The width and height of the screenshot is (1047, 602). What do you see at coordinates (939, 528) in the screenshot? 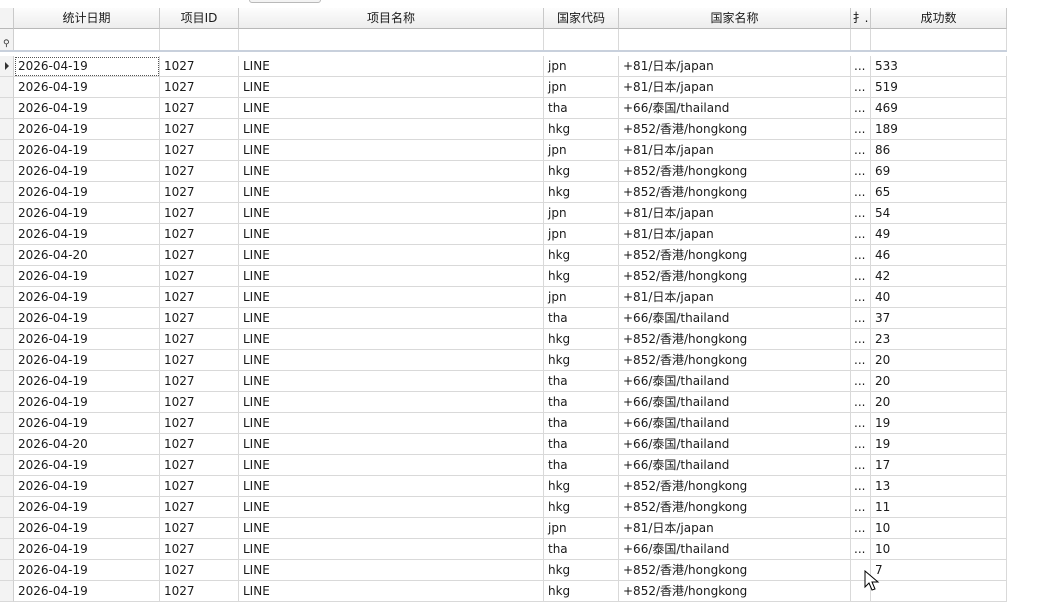
I see `cell-success-count: 10` at bounding box center [939, 528].